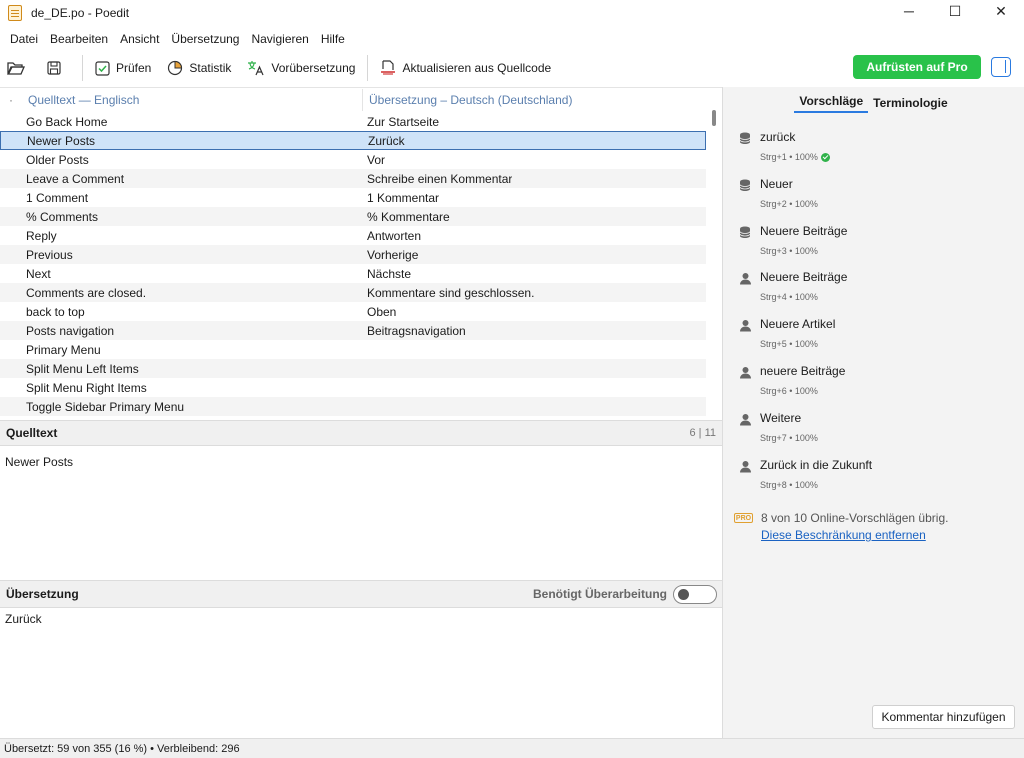 This screenshot has height=758, width=1024. What do you see at coordinates (353, 254) in the screenshot?
I see `table-row: Previous Vorherige` at bounding box center [353, 254].